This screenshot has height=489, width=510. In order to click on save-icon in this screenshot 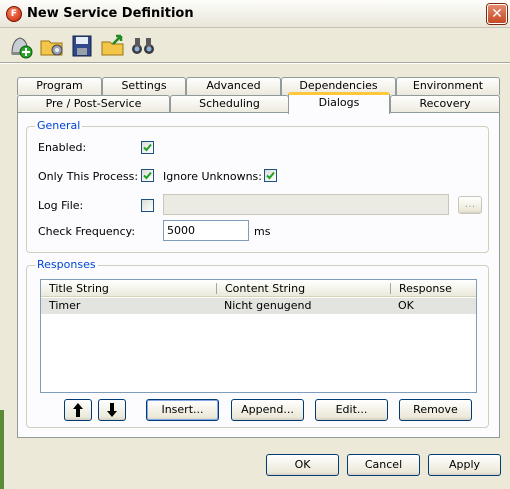, I will do `click(82, 46)`.